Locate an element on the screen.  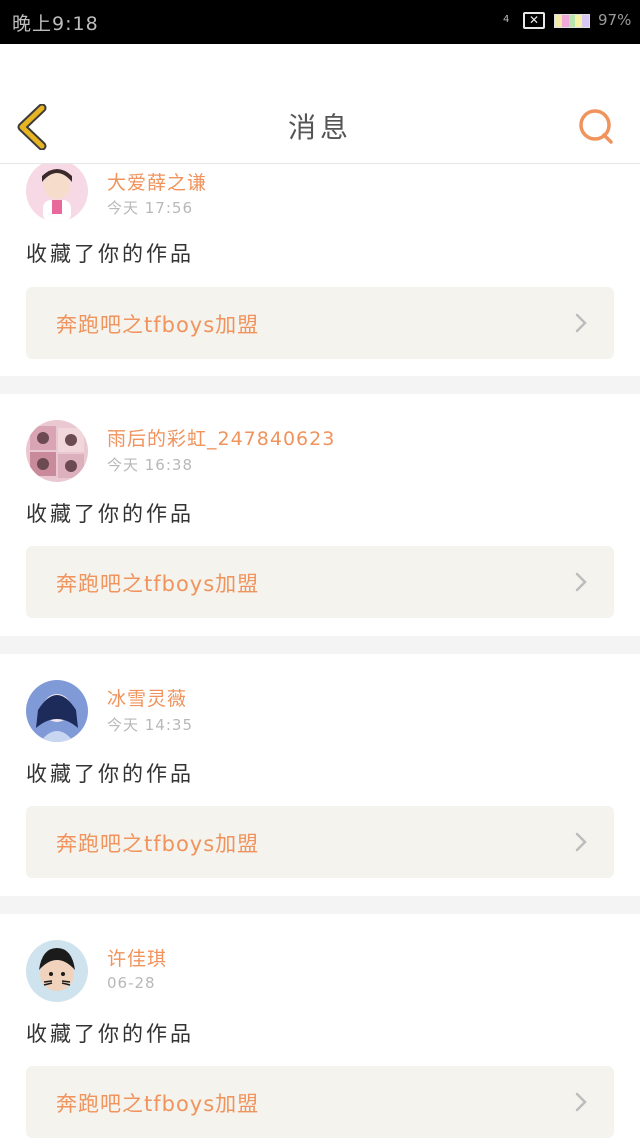
battery-percent: 97% is located at coordinates (615, 20).